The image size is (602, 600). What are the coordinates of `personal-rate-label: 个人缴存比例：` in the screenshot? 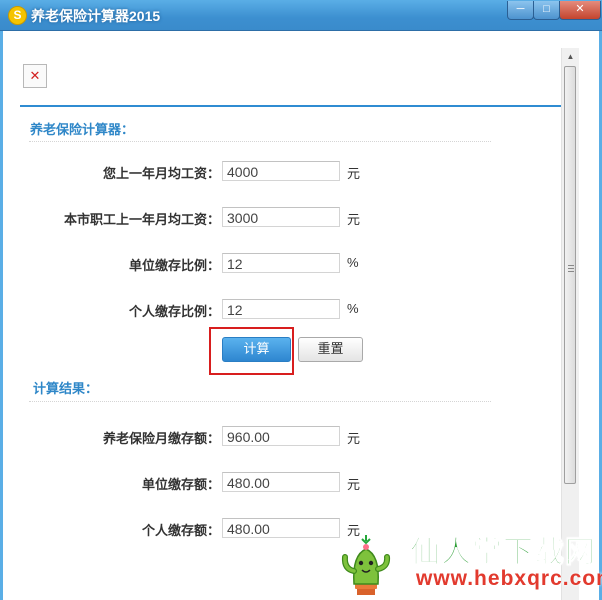 It's located at (174, 311).